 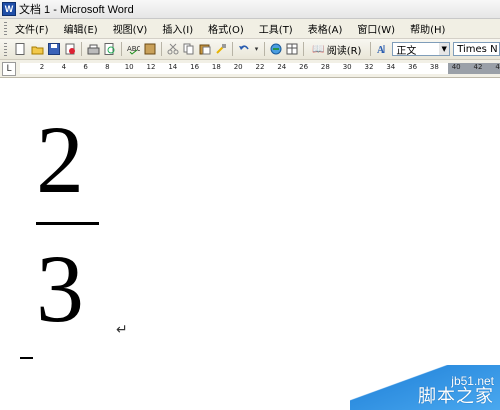 What do you see at coordinates (238, 67) in the screenshot?
I see `ruler-tick-label: 20` at bounding box center [238, 67].